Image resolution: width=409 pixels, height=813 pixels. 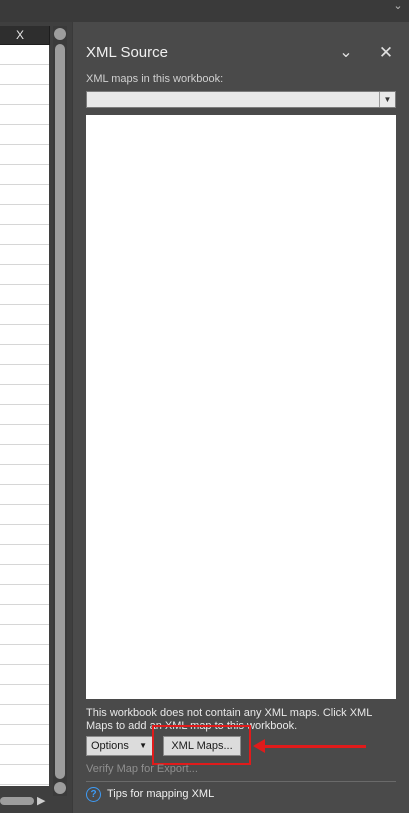 What do you see at coordinates (20, 35) in the screenshot?
I see `column-header-label: X` at bounding box center [20, 35].